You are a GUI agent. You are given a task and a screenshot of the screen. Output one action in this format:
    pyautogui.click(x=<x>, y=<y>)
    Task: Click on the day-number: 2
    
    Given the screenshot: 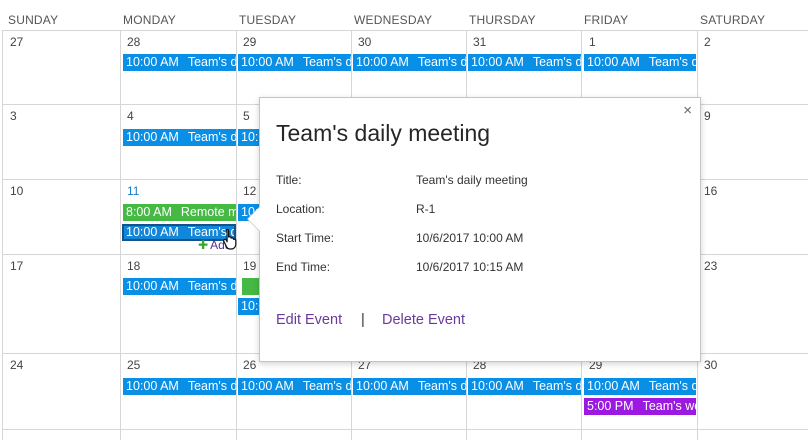 What is the action you would take?
    pyautogui.click(x=707, y=42)
    